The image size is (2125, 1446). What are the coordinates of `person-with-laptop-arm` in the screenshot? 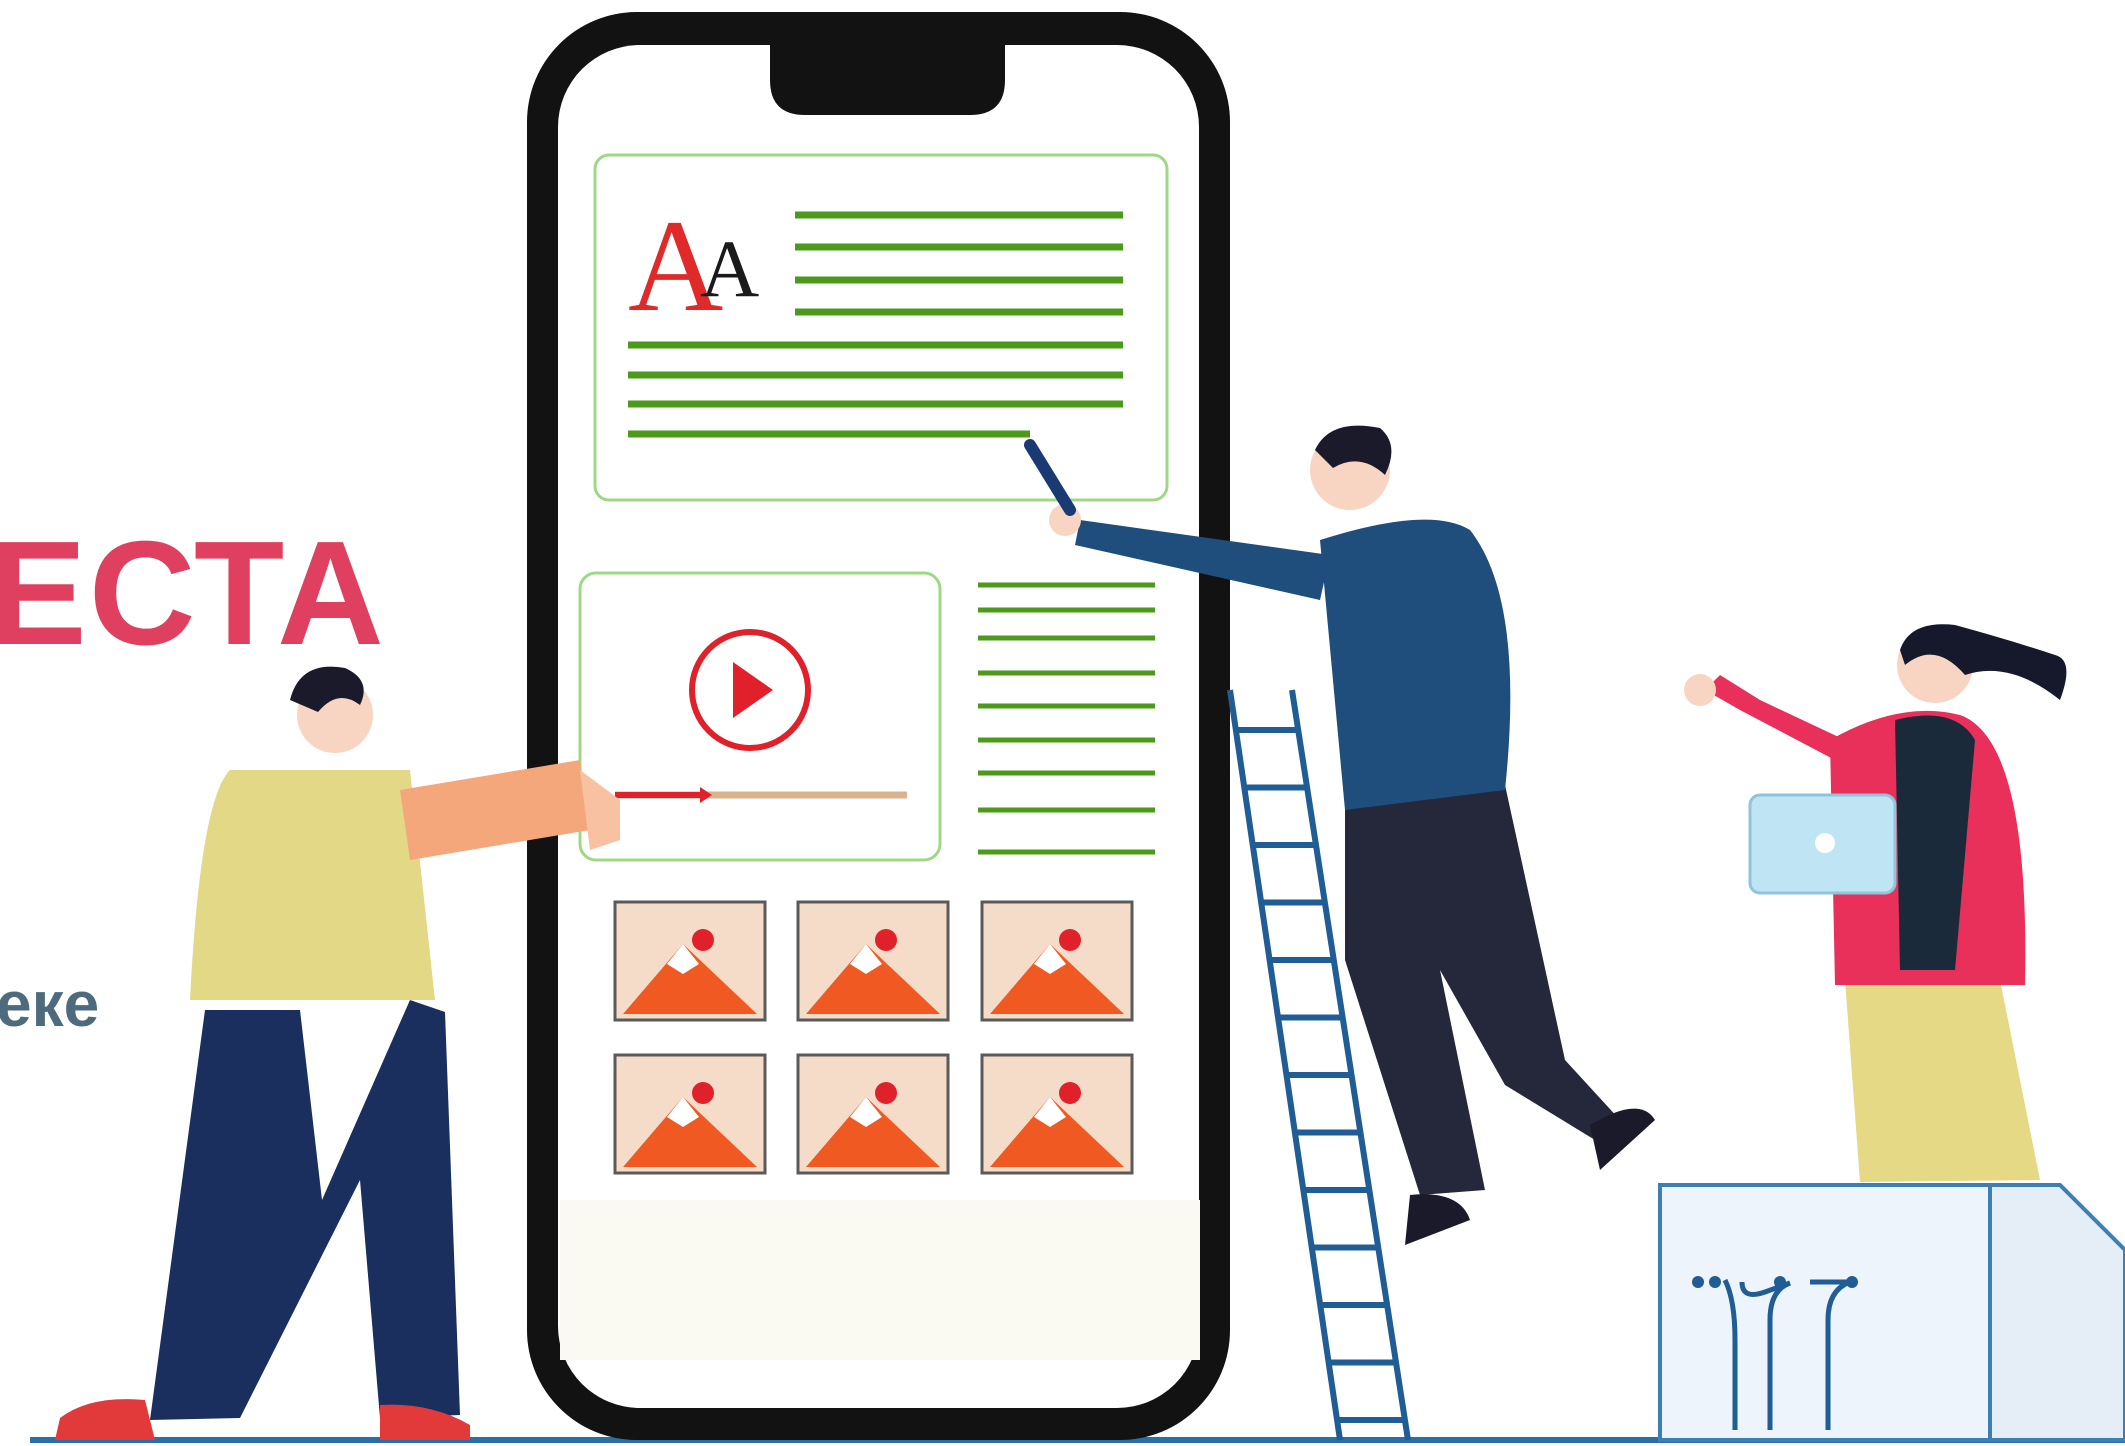 It's located at (1775, 717).